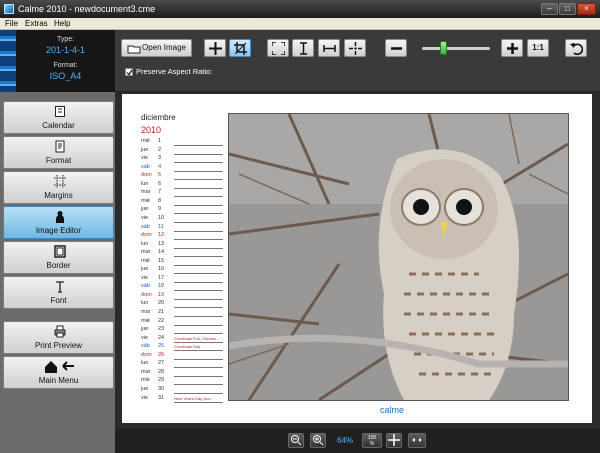  I want to click on zoom-in-button, so click(512, 48).